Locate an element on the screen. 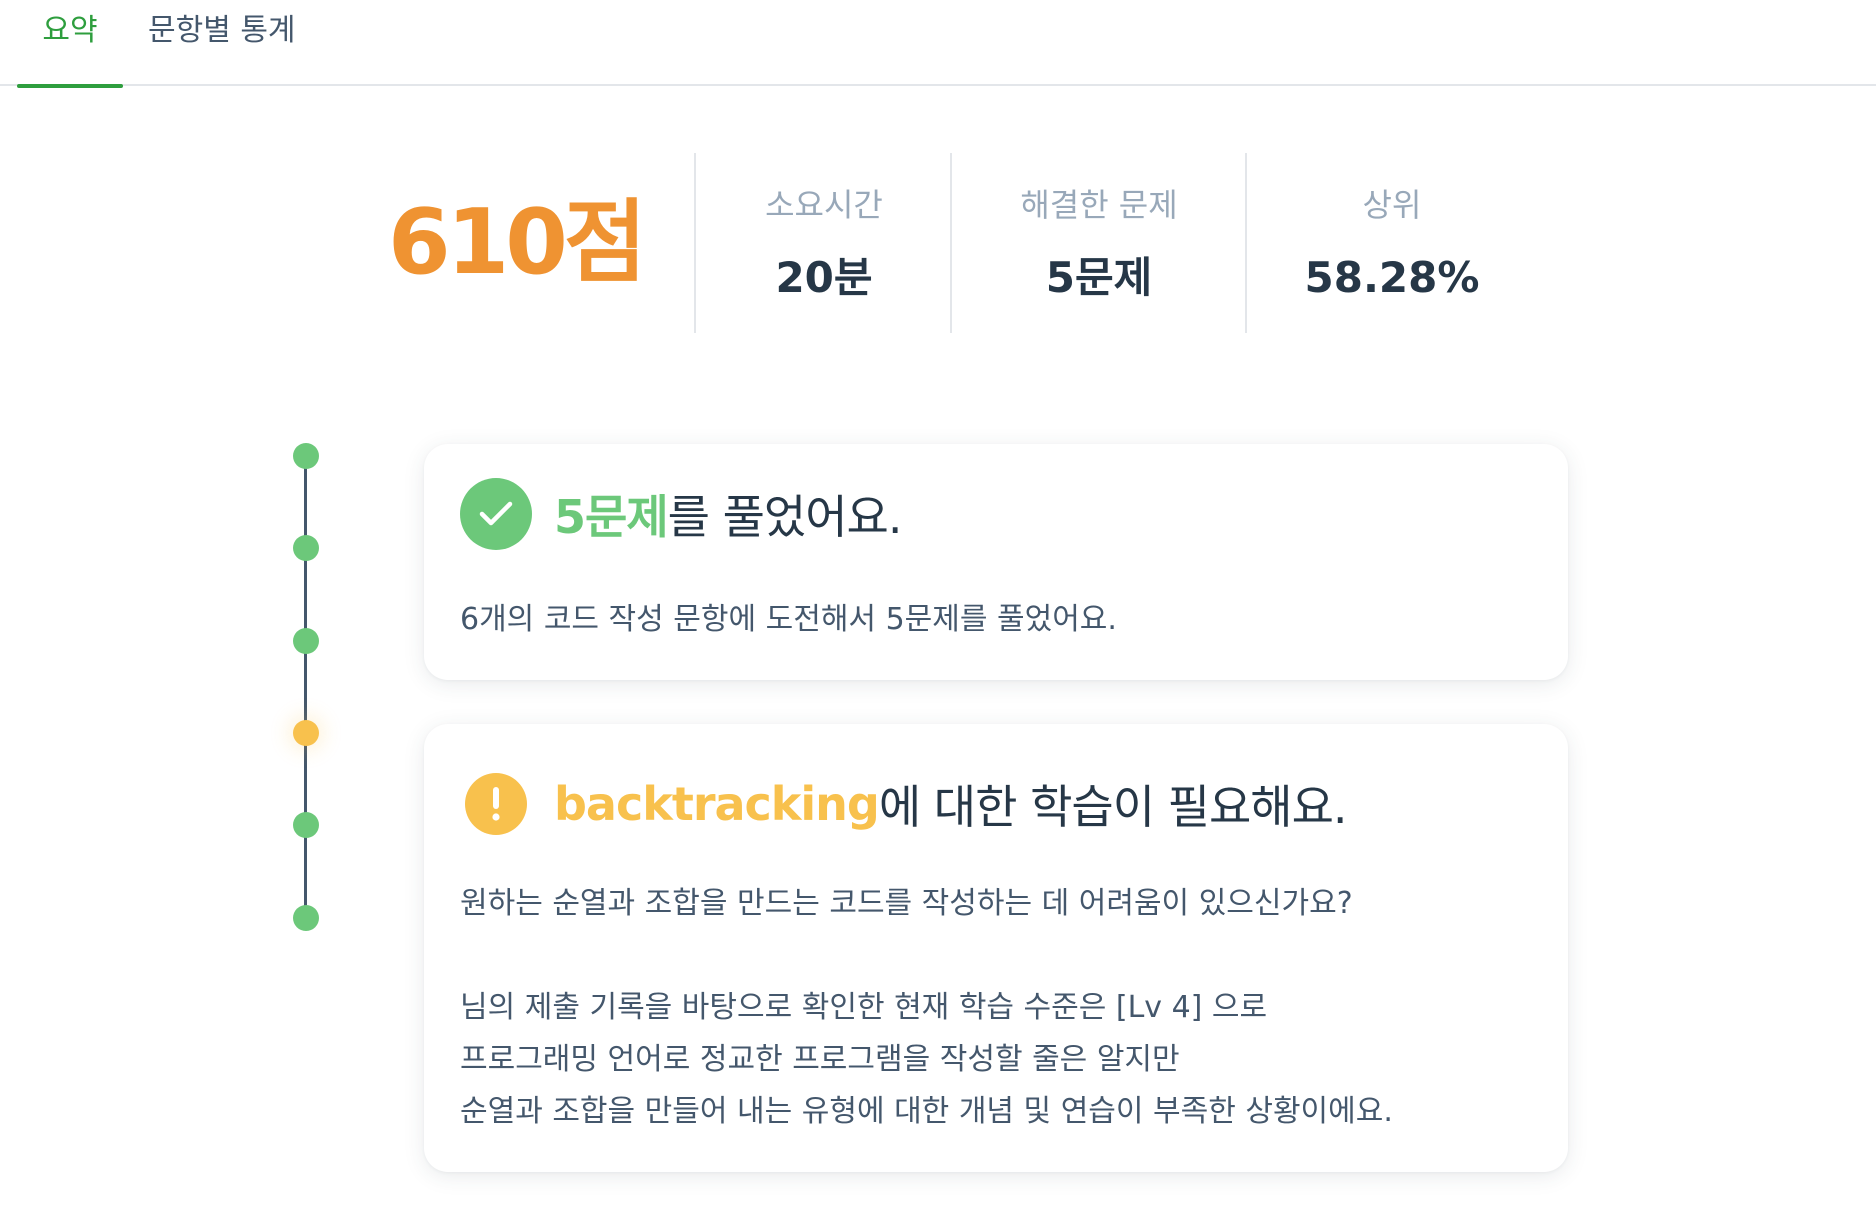 The height and width of the screenshot is (1216, 1876). stat-rank-label: 상위 is located at coordinates (1392, 205).